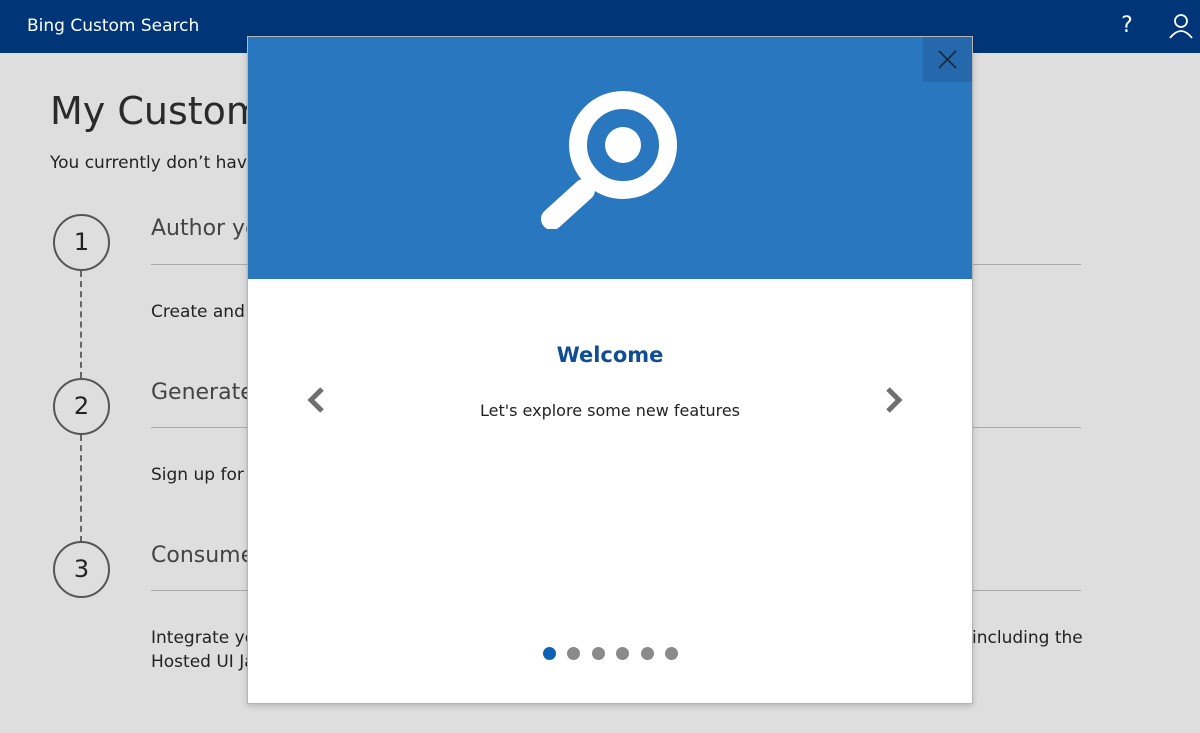 The height and width of the screenshot is (733, 1200). I want to click on step-number-1: 1, so click(81, 242).